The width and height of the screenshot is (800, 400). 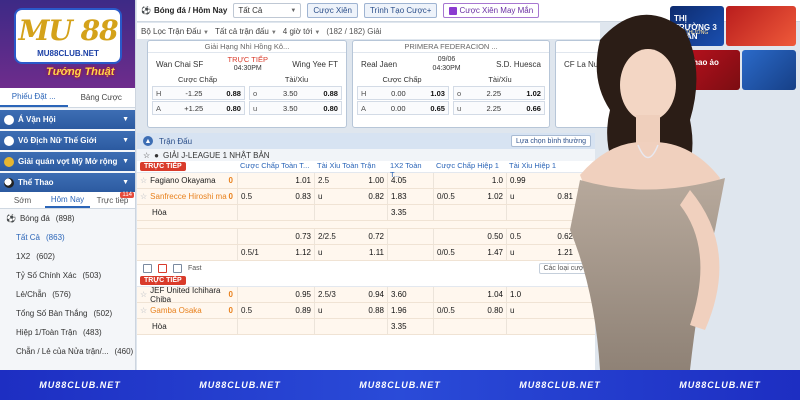 What do you see at coordinates (295, 108) in the screenshot?
I see `odds-cell: u 3.50 0.80` at bounding box center [295, 108].